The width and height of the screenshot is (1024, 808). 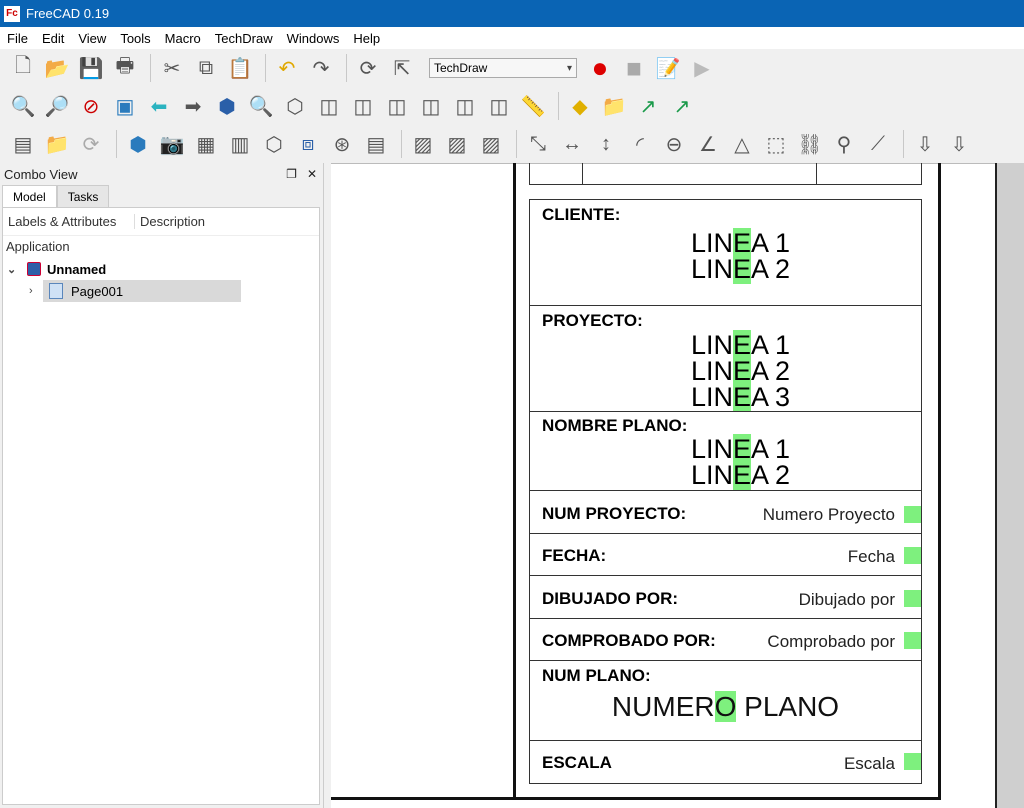 What do you see at coordinates (159, 106) in the screenshot?
I see `back-arrow-icon: ⬅` at bounding box center [159, 106].